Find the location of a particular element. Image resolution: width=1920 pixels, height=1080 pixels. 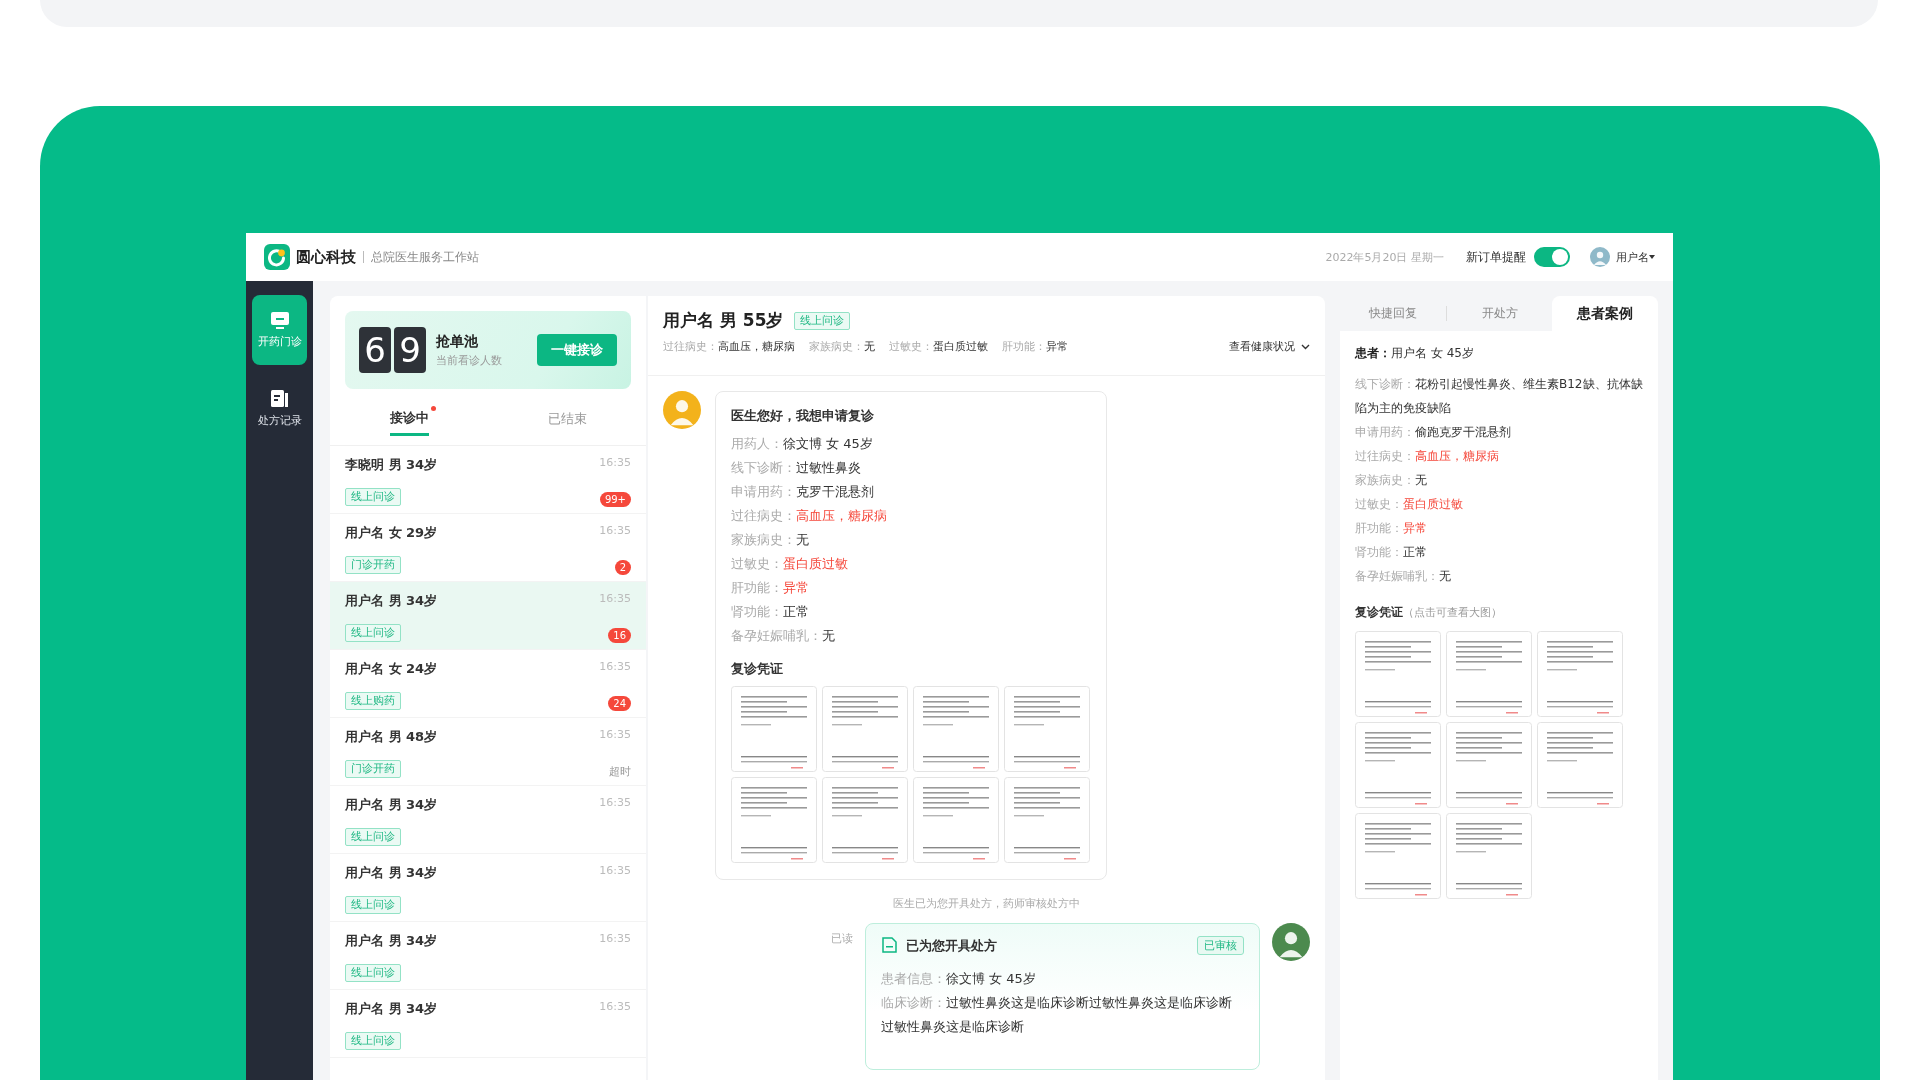

brand-name: 圆心科技 is located at coordinates (326, 257).